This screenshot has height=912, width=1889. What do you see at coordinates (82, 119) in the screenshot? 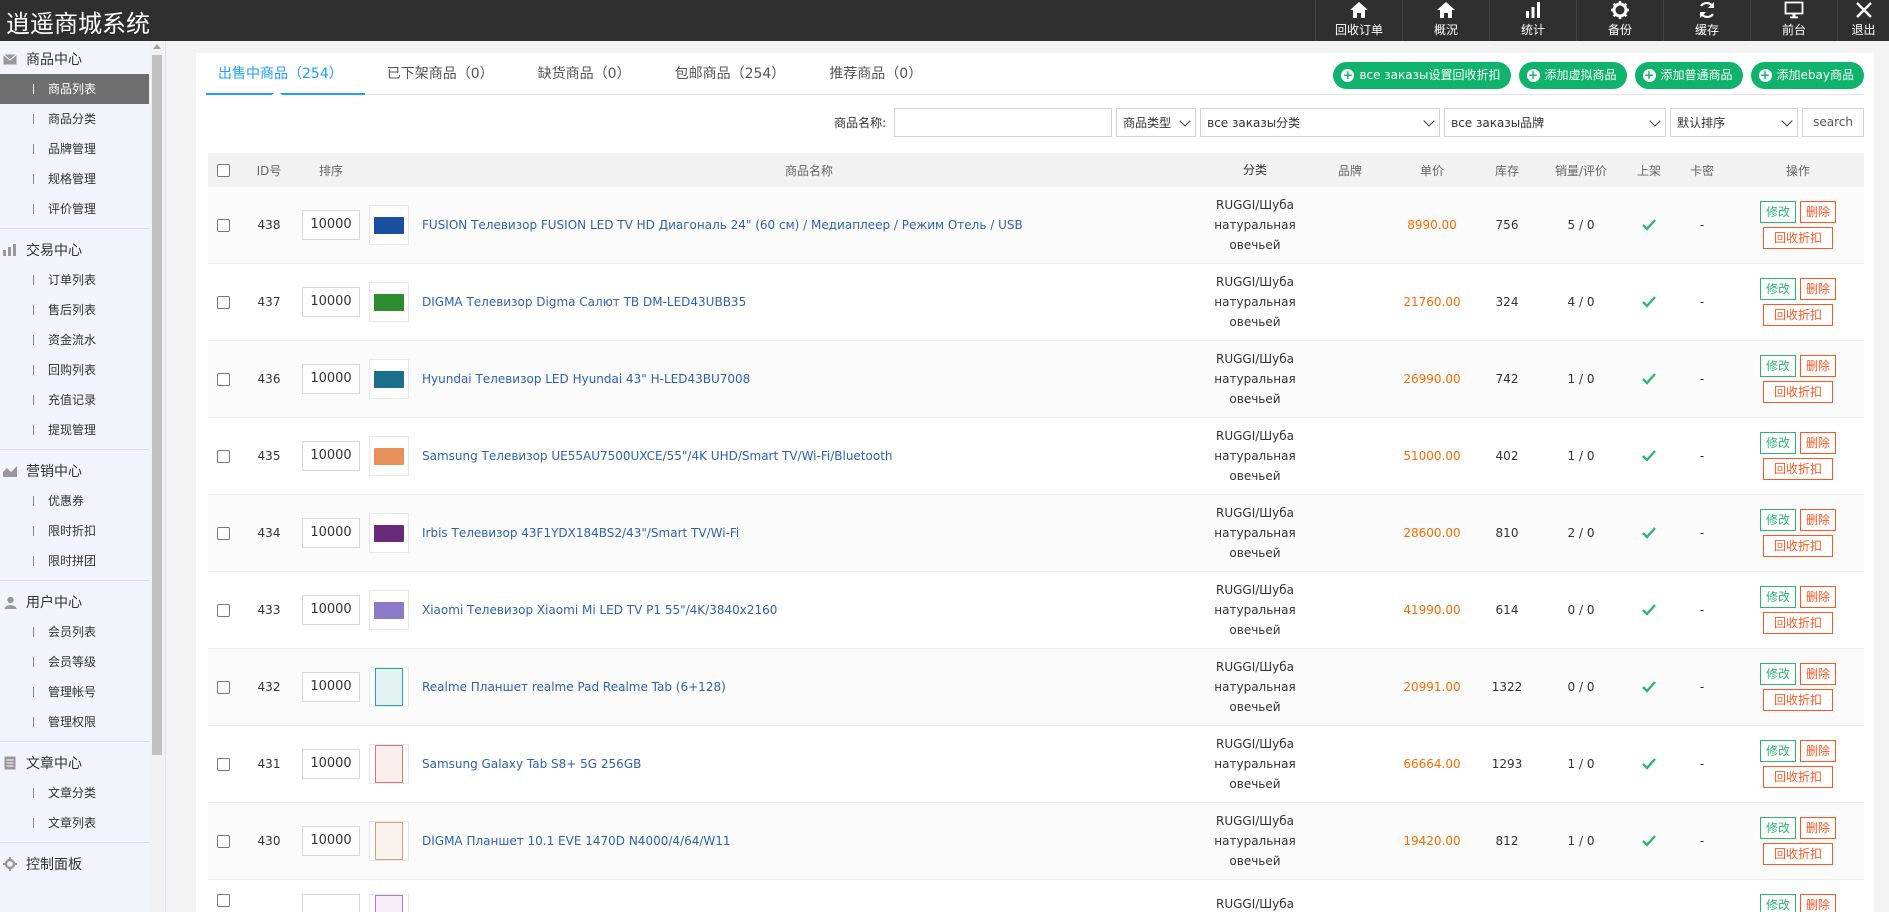
I see `sidebar-item-goods-category: 商品分类` at bounding box center [82, 119].